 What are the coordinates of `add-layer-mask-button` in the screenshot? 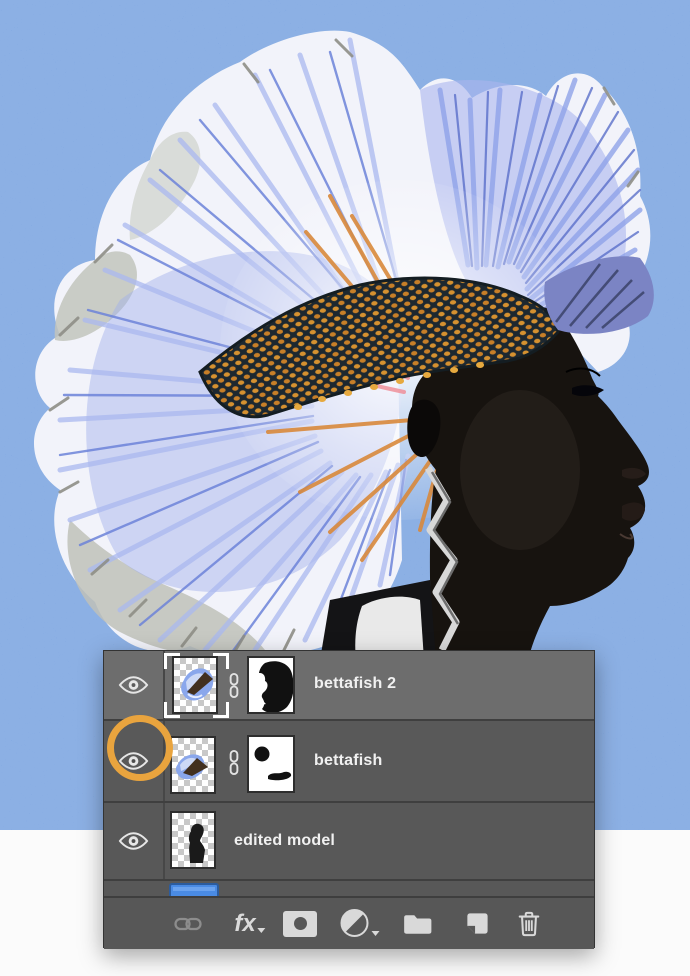 It's located at (300, 923).